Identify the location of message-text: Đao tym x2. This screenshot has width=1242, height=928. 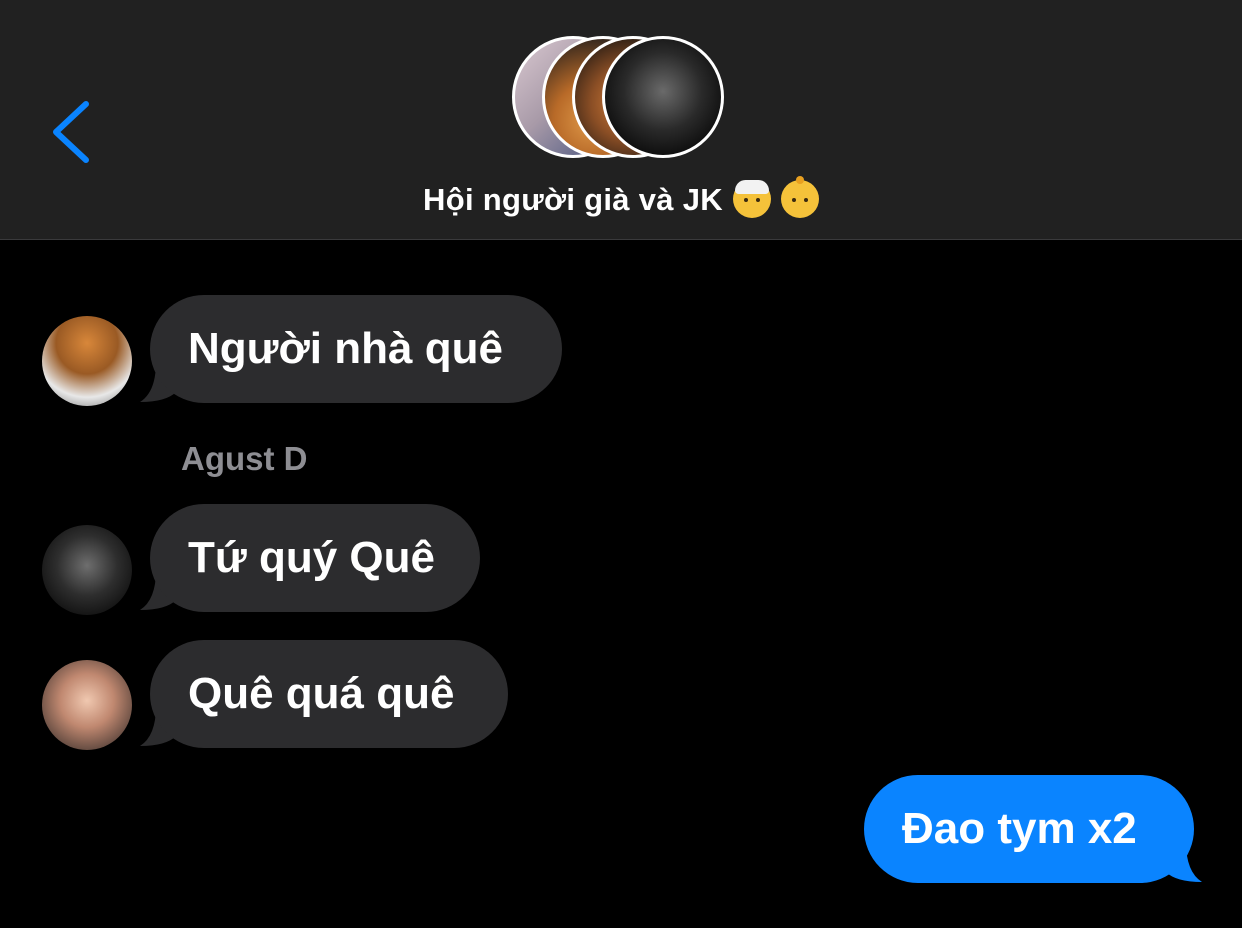
(1019, 828).